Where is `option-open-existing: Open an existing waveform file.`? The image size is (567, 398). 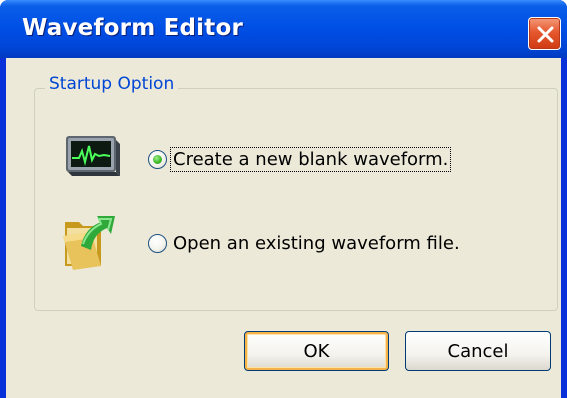 option-open-existing: Open an existing waveform file. is located at coordinates (305, 243).